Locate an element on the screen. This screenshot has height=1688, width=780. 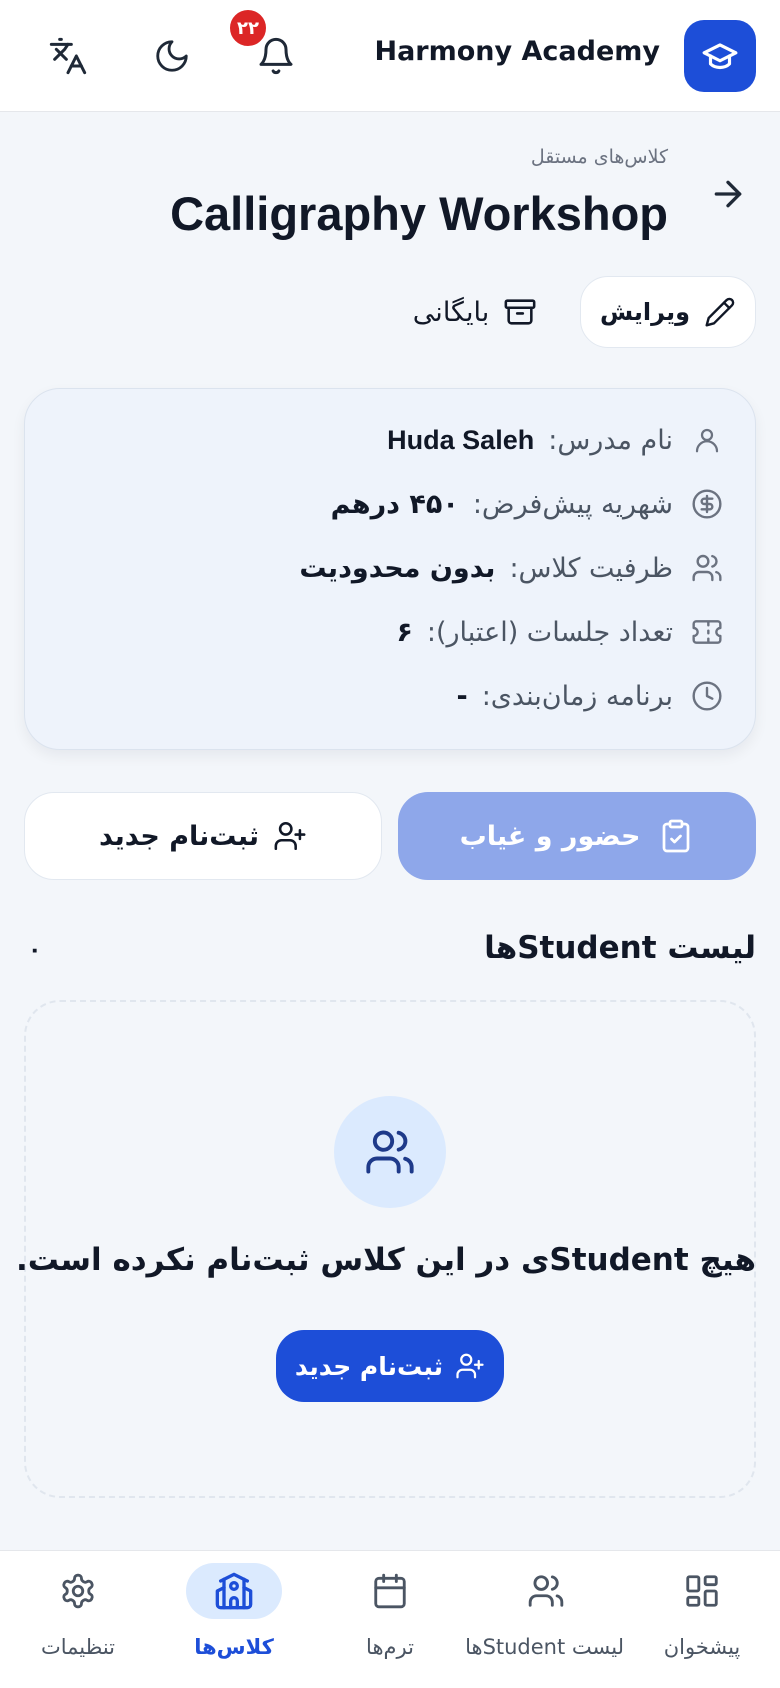
teacher-label: نام مدرس: is located at coordinates (610, 440).